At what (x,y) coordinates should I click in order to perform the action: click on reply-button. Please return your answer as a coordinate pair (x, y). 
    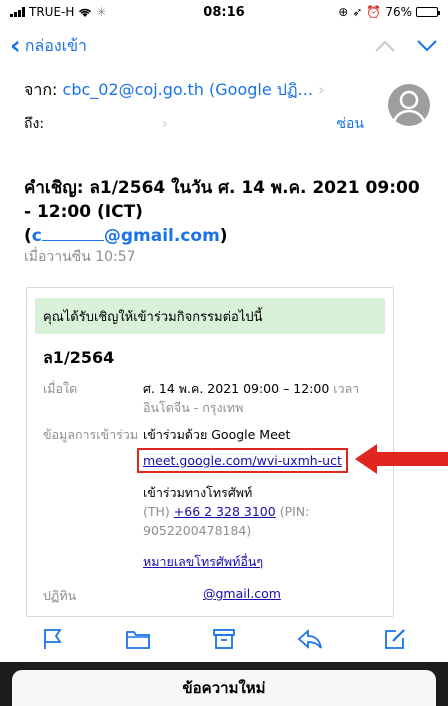
    Looking at the image, I should click on (310, 639).